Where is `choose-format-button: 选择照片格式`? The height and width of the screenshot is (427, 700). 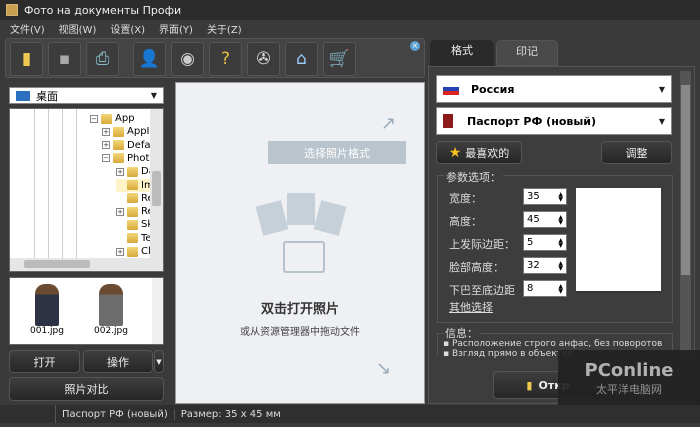
choose-format-button: 选择照片格式 is located at coordinates (337, 152).